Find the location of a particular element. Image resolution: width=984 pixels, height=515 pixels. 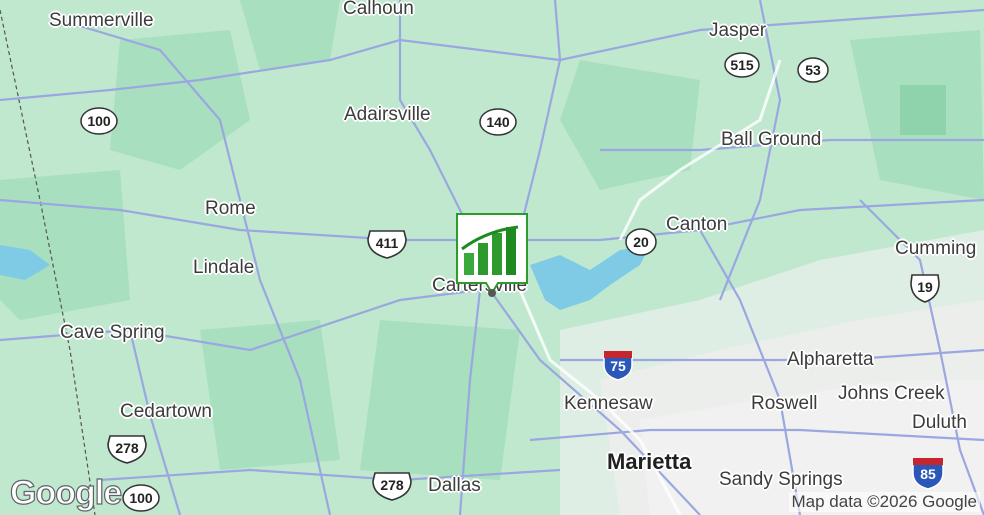

city-label-cumming: Cumming is located at coordinates (936, 248).